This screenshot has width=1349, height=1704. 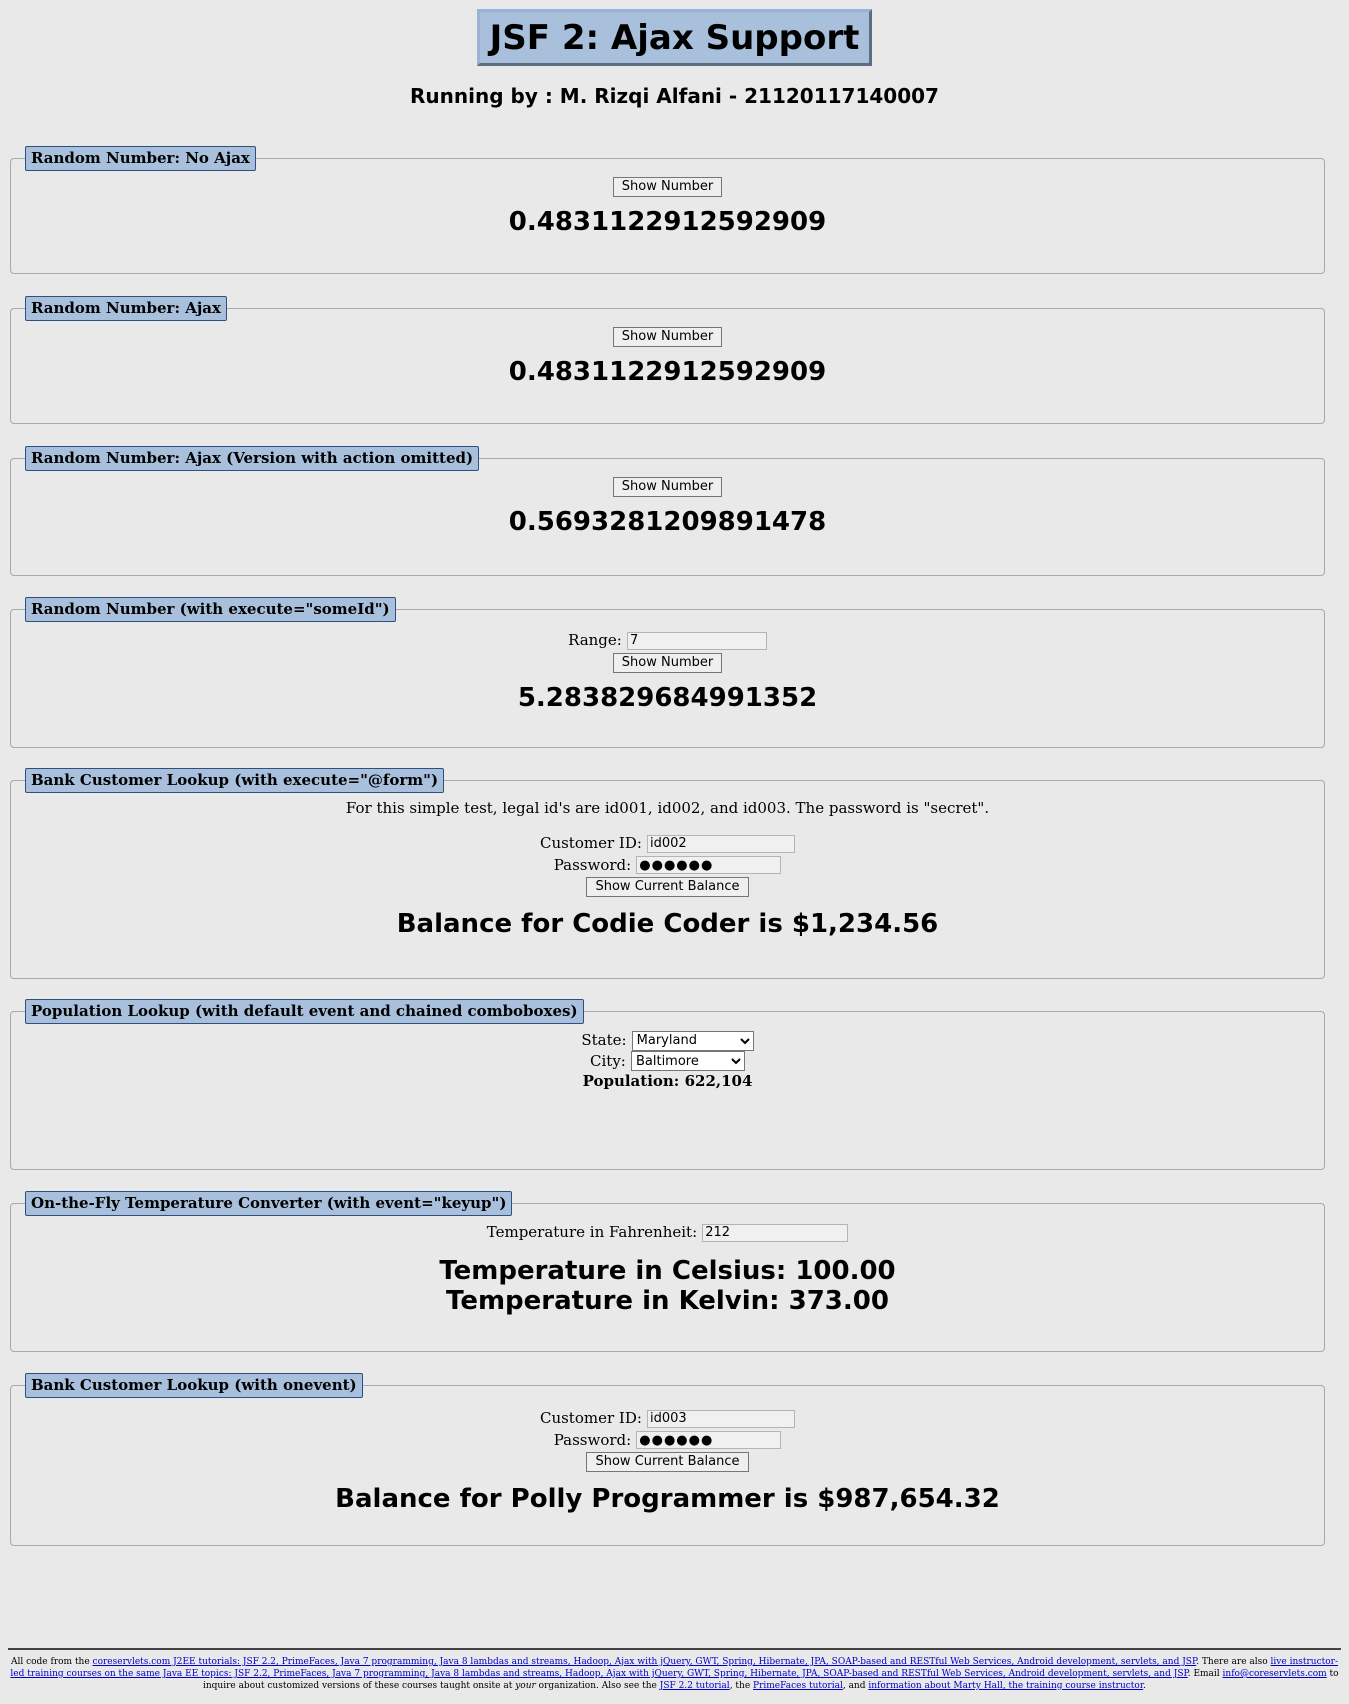 I want to click on city-label: City:, so click(x=608, y=1060).